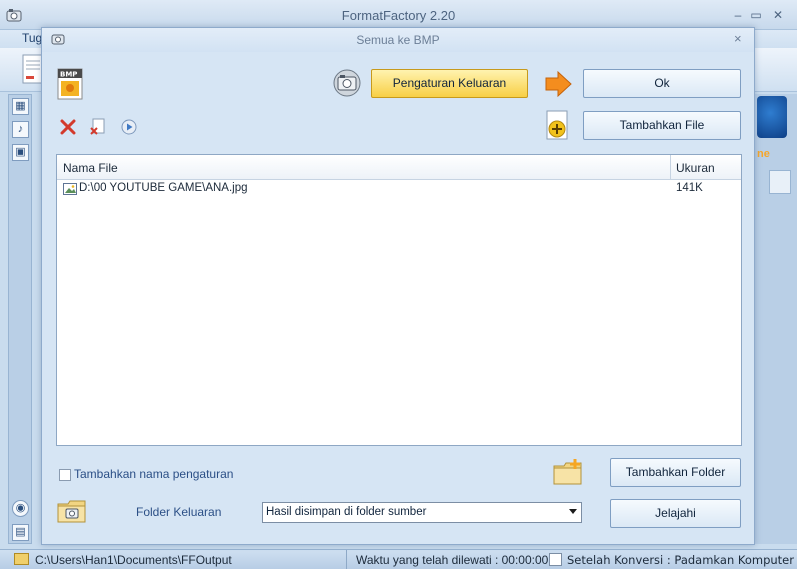 The width and height of the screenshot is (797, 569). I want to click on menu-item-tugas: Tug, so click(32, 38).